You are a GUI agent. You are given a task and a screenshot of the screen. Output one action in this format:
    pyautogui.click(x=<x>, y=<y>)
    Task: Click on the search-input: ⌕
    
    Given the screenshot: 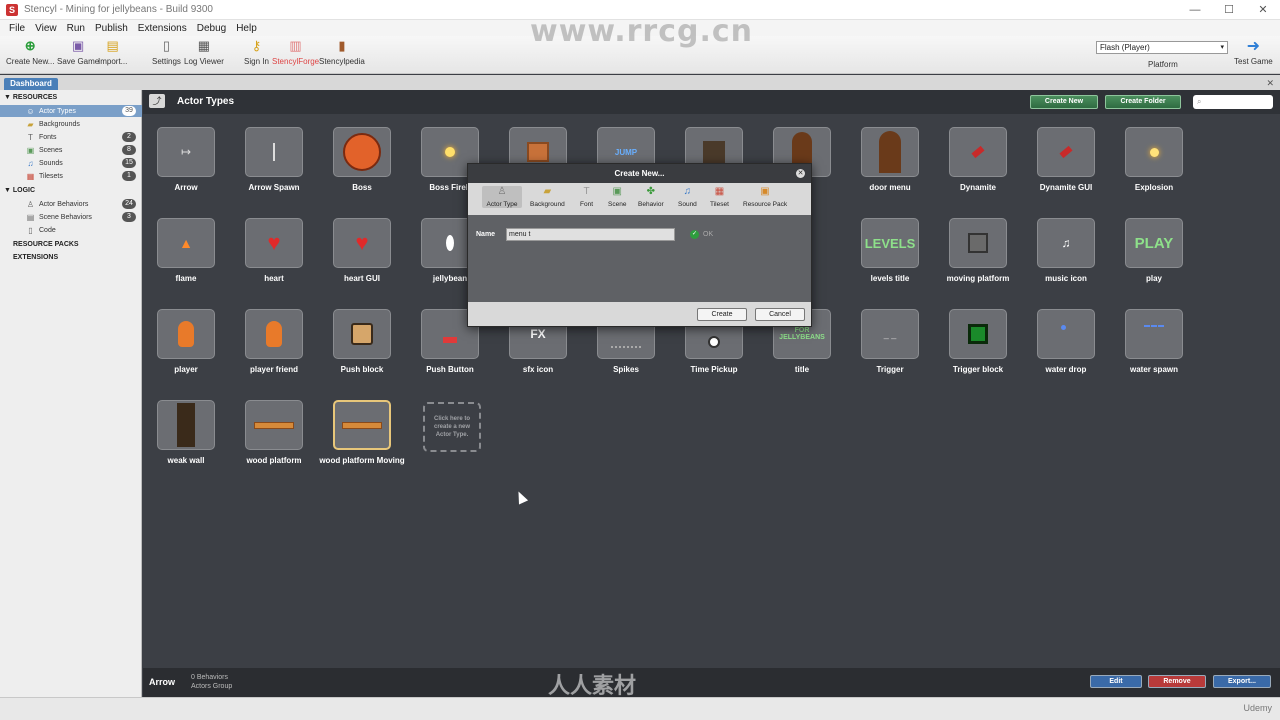 What is the action you would take?
    pyautogui.click(x=1233, y=102)
    